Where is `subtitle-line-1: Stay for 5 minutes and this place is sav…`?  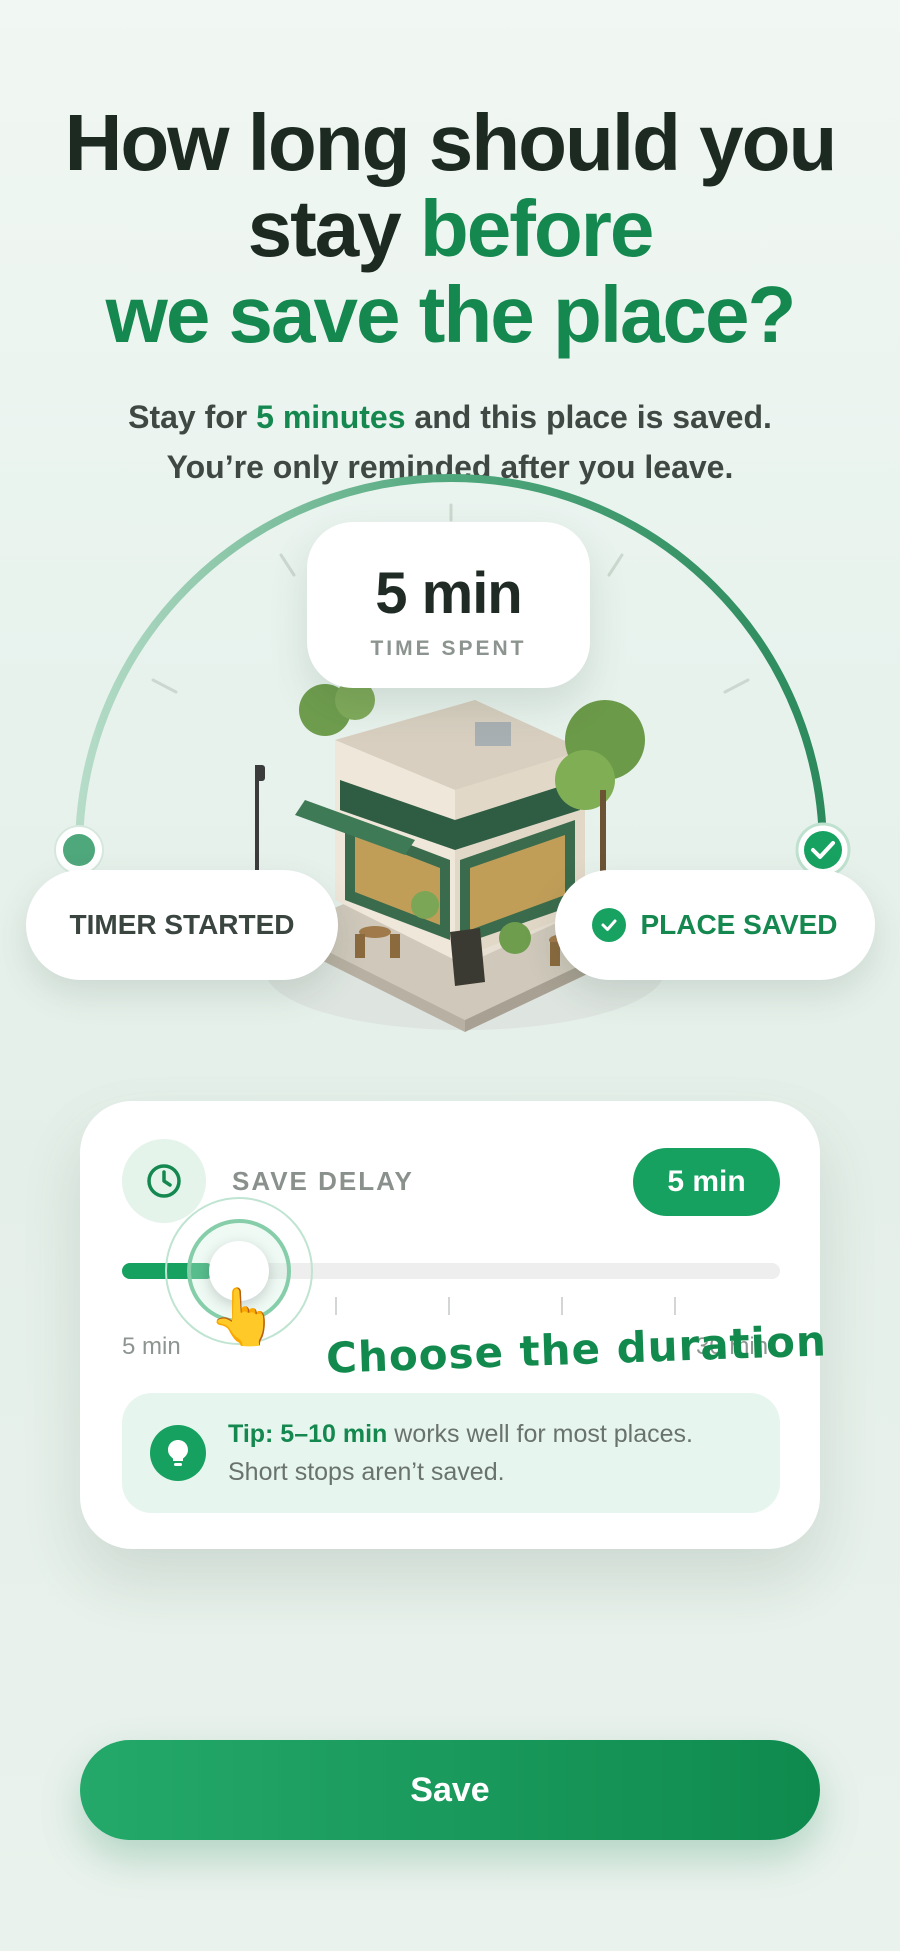
subtitle-line-1: Stay for 5 minutes and this place is sav… is located at coordinates (450, 417).